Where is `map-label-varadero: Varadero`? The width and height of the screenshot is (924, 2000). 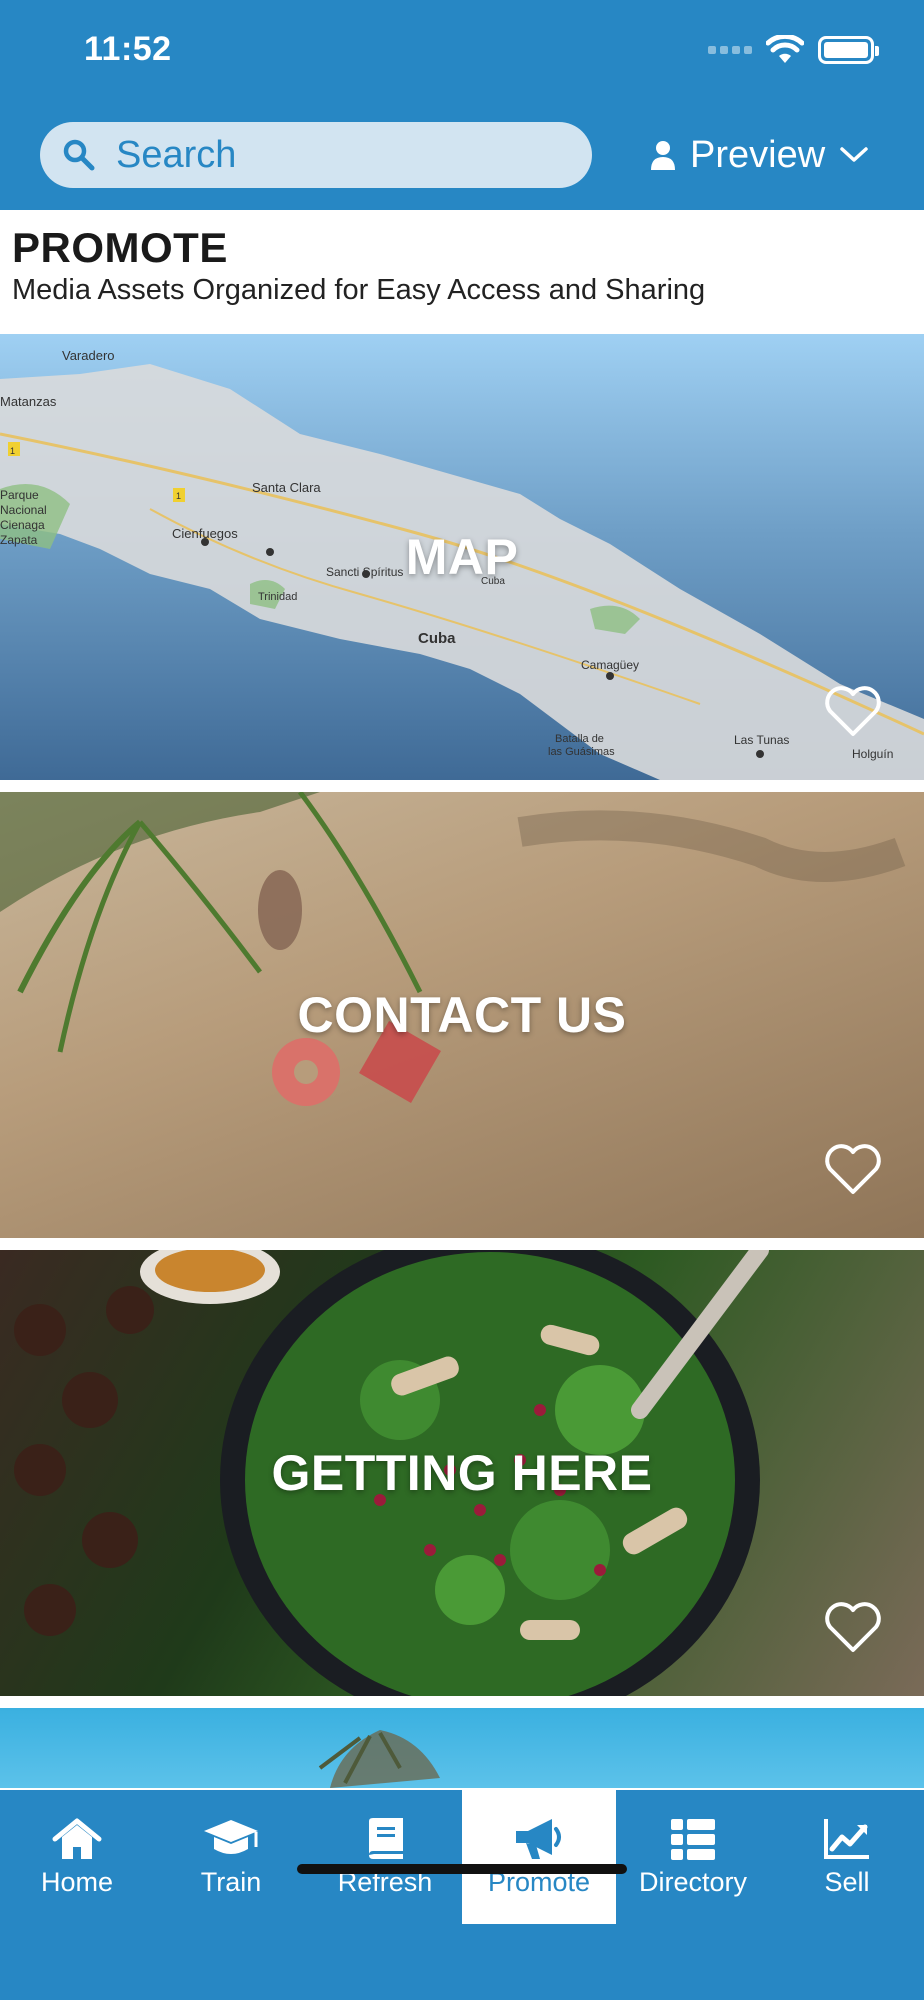 map-label-varadero: Varadero is located at coordinates (88, 355).